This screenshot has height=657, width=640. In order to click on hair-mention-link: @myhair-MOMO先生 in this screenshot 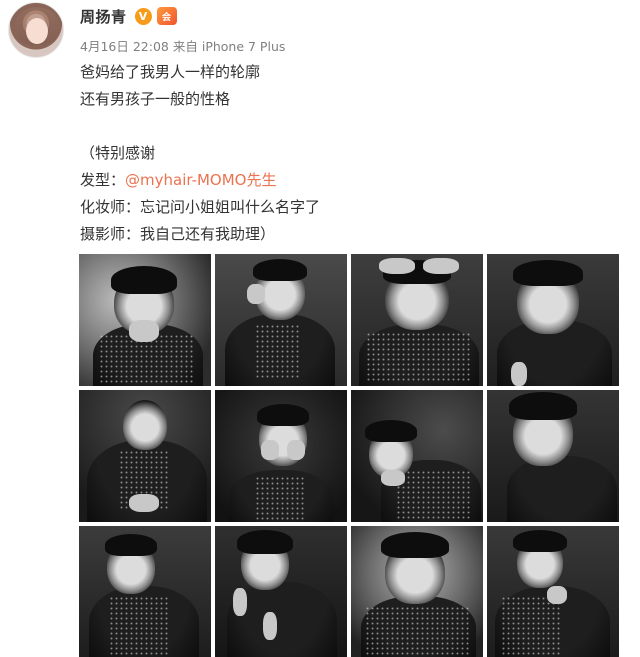, I will do `click(200, 180)`.